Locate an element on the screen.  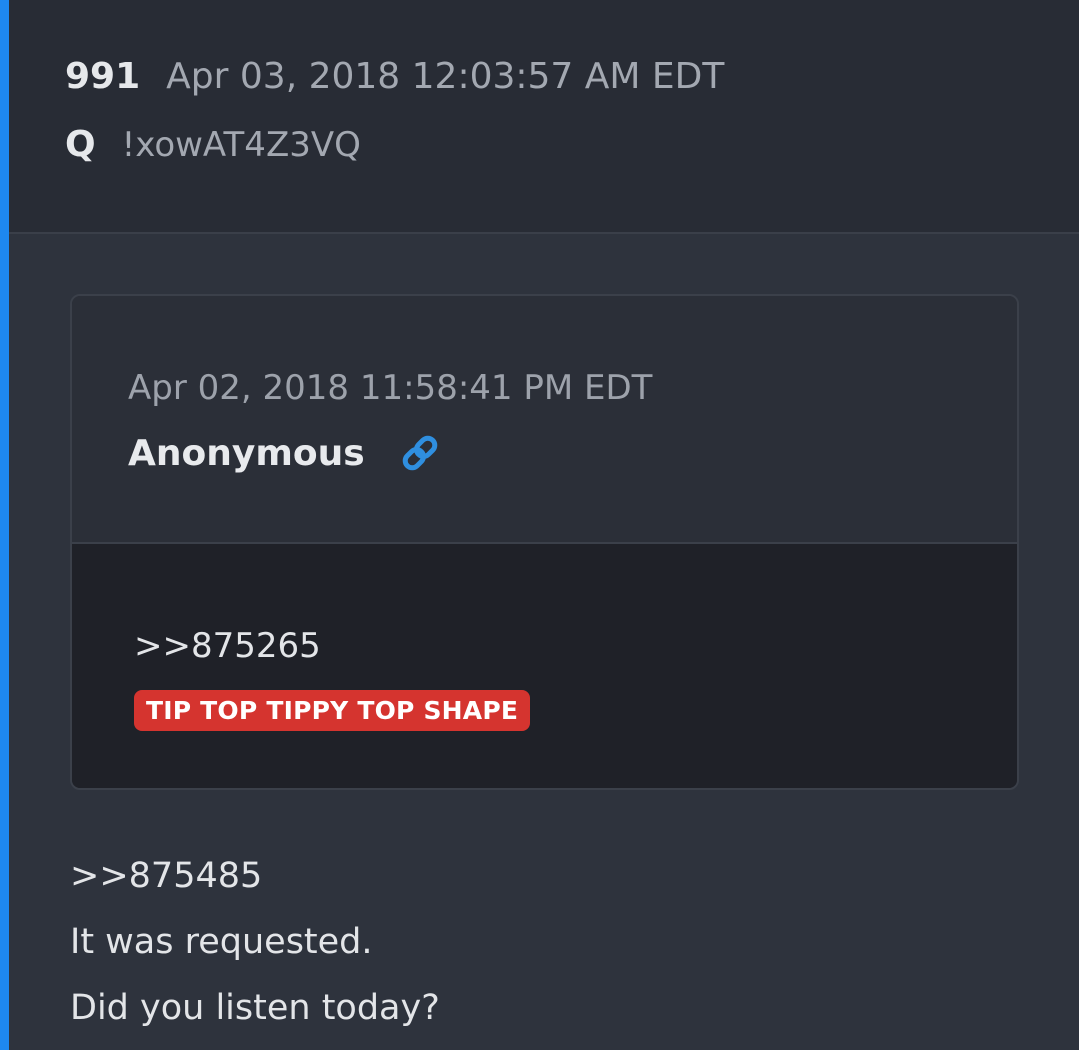
post-author: Q is located at coordinates (80, 144).